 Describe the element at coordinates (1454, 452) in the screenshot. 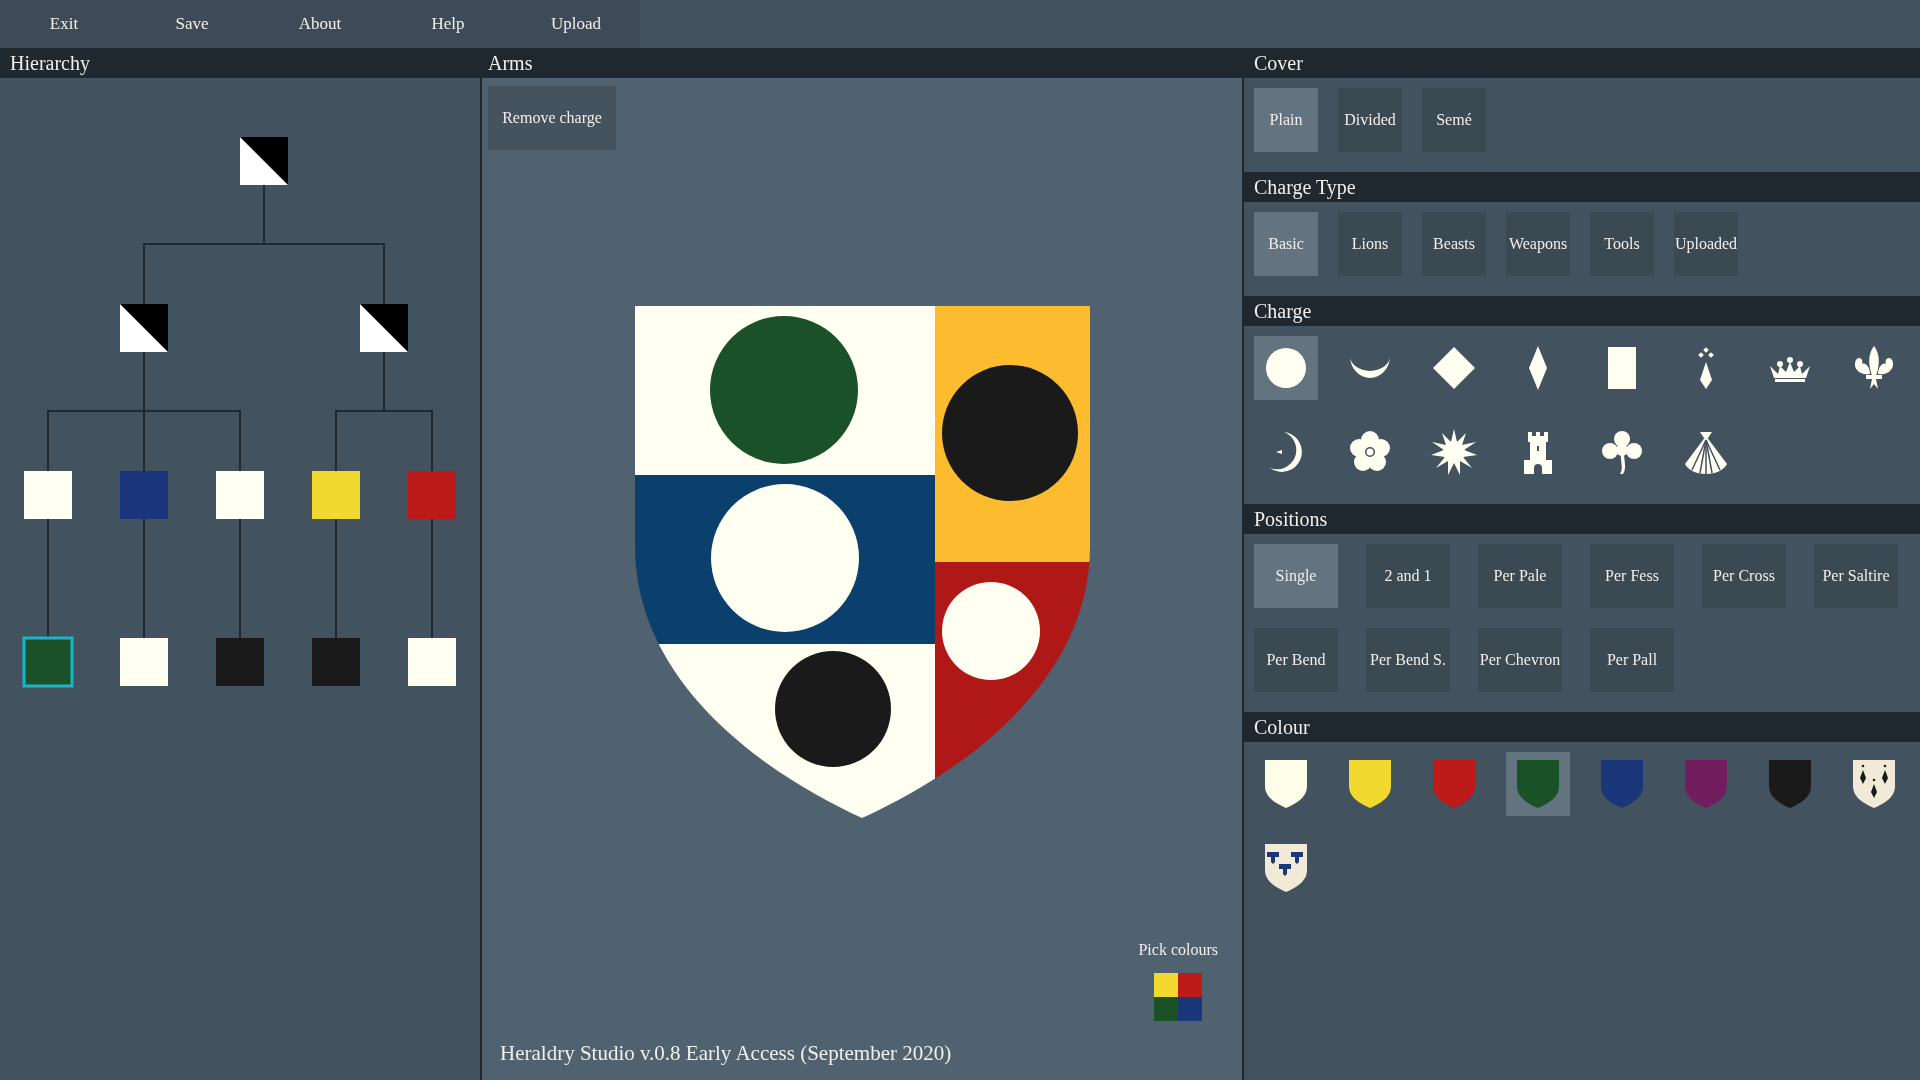

I see `sun-icon` at that location.